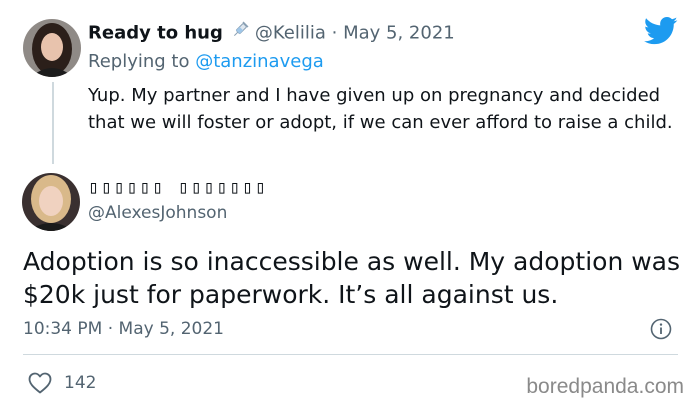  What do you see at coordinates (155, 33) in the screenshot?
I see `reply-display-name: Ready to hug` at bounding box center [155, 33].